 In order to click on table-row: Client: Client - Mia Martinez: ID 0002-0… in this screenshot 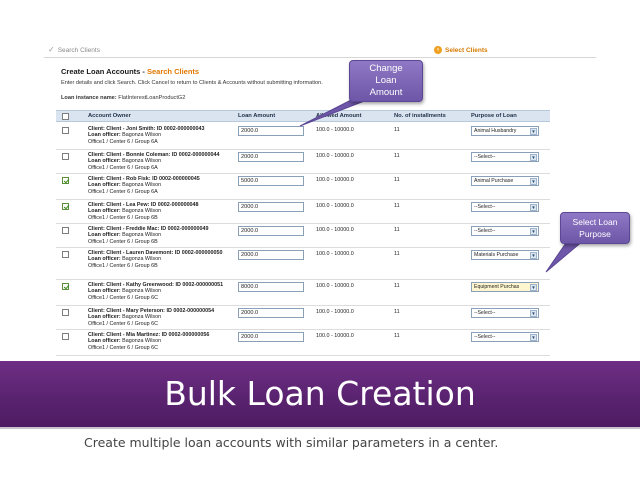, I will do `click(303, 343)`.